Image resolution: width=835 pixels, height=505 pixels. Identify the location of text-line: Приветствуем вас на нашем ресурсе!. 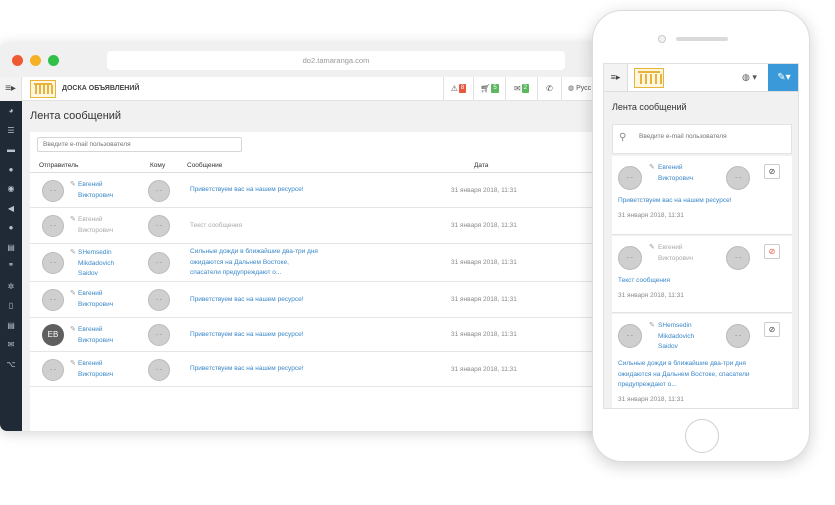
(247, 299).